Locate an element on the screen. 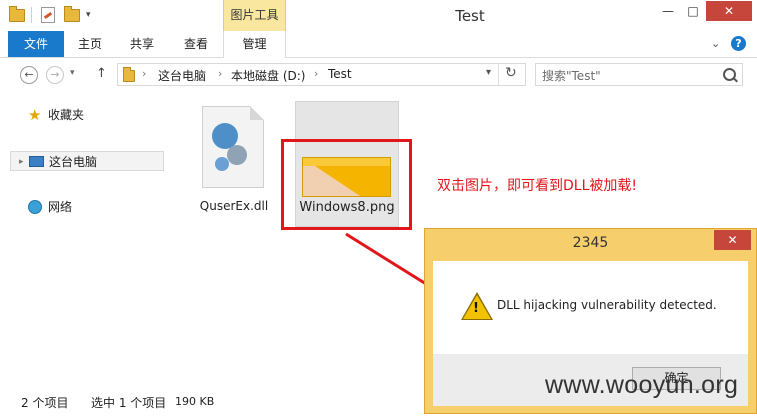 The width and height of the screenshot is (757, 418). watermark: www.wooyun.org is located at coordinates (642, 385).